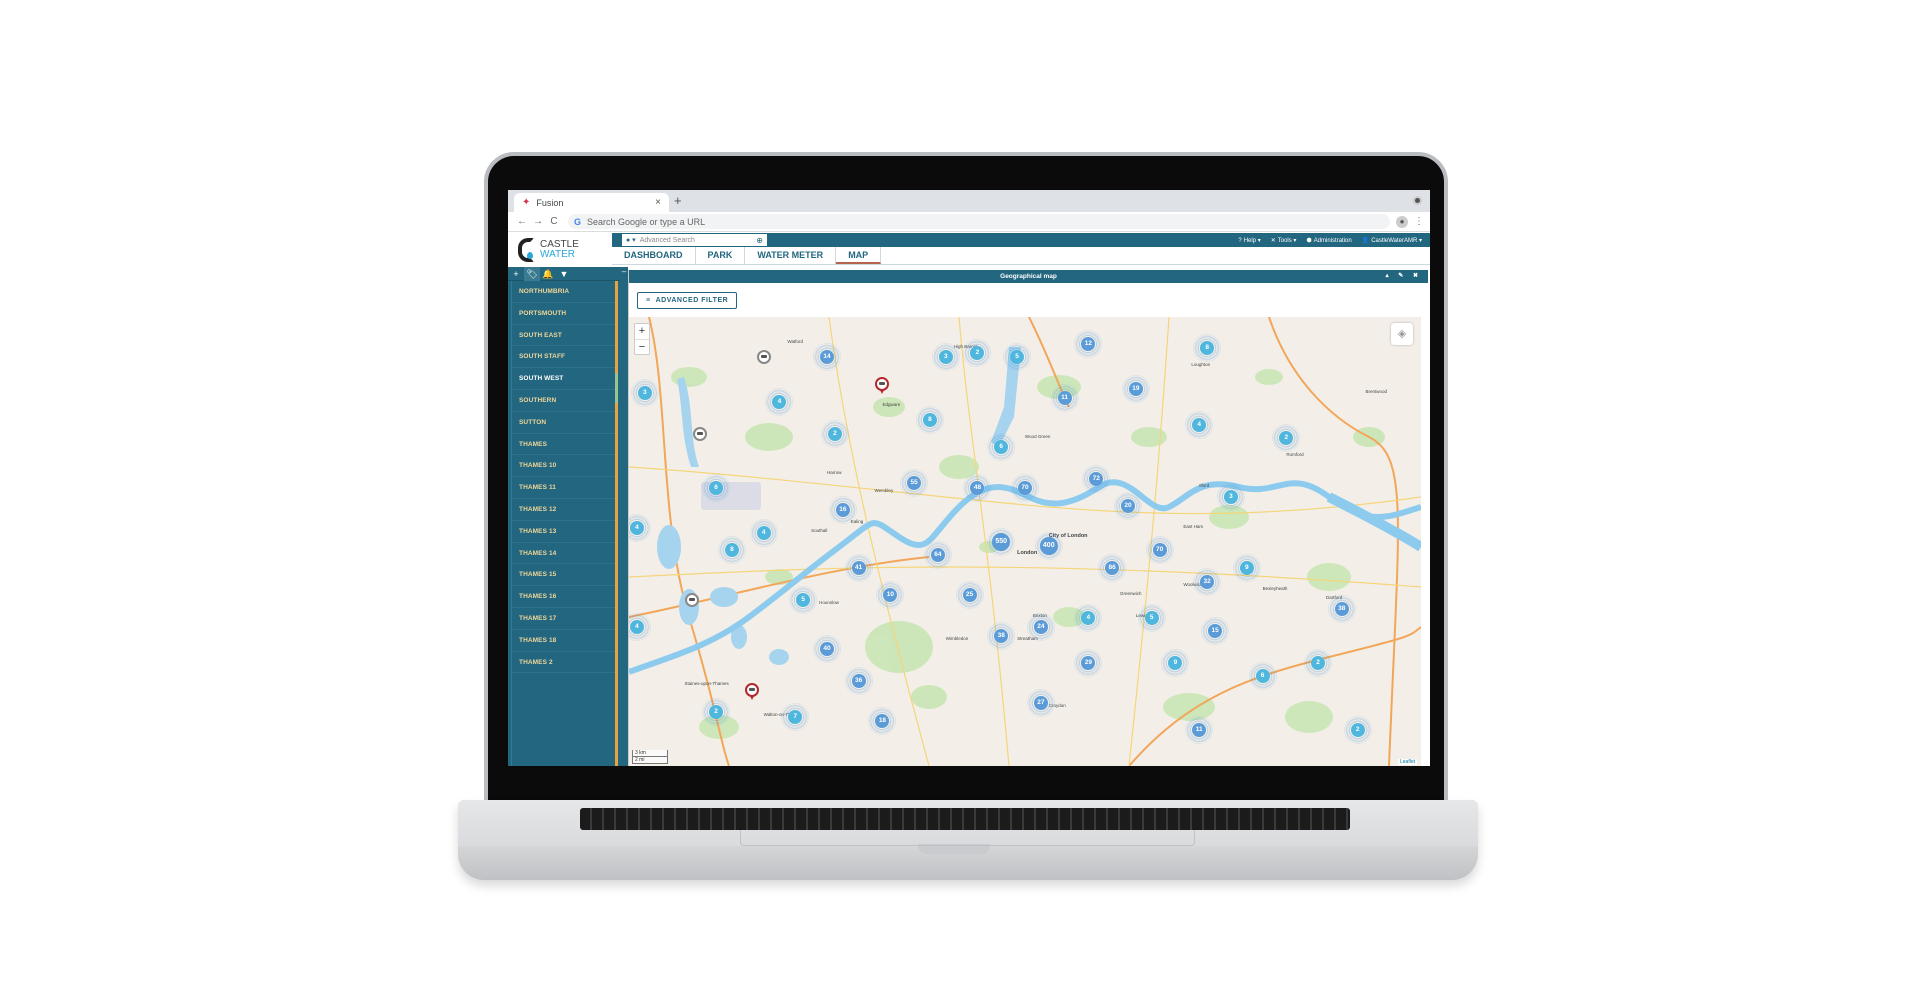  Describe the element at coordinates (563, 488) in the screenshot. I see `sidebar-item: THAMES 11` at that location.